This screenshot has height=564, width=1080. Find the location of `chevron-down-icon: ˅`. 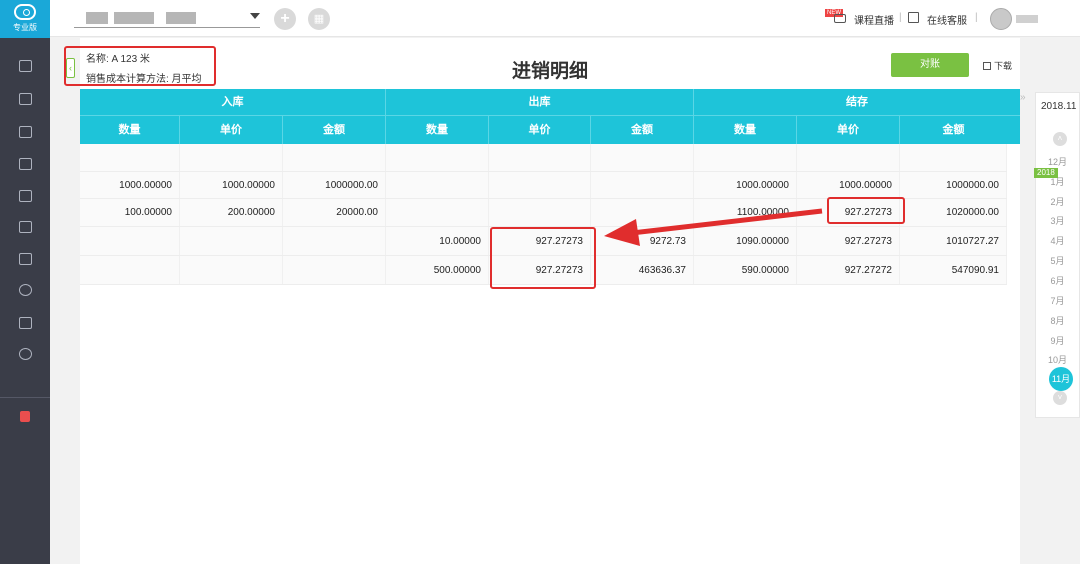

chevron-down-icon: ˅ is located at coordinates (1060, 398).